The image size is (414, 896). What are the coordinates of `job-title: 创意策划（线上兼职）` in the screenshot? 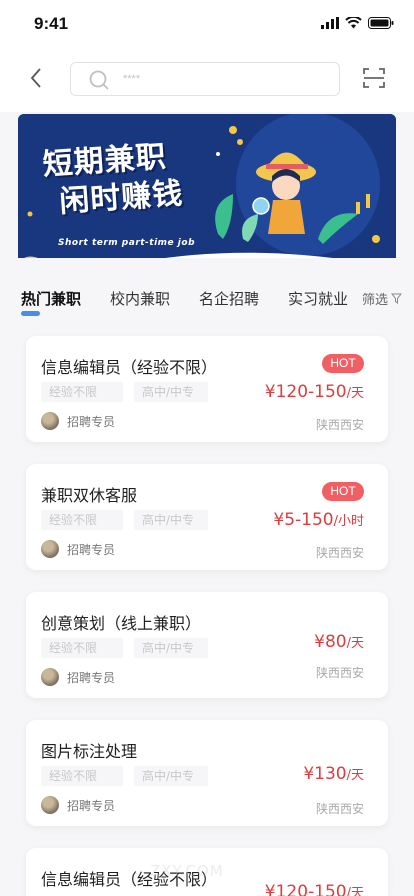 It's located at (121, 623).